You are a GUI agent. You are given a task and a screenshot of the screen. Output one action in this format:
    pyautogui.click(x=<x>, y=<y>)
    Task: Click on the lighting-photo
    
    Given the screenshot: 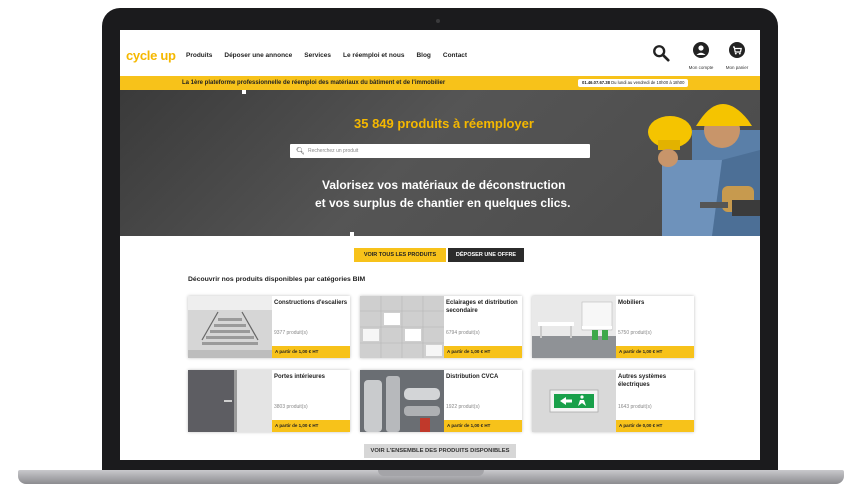 What is the action you would take?
    pyautogui.click(x=402, y=327)
    